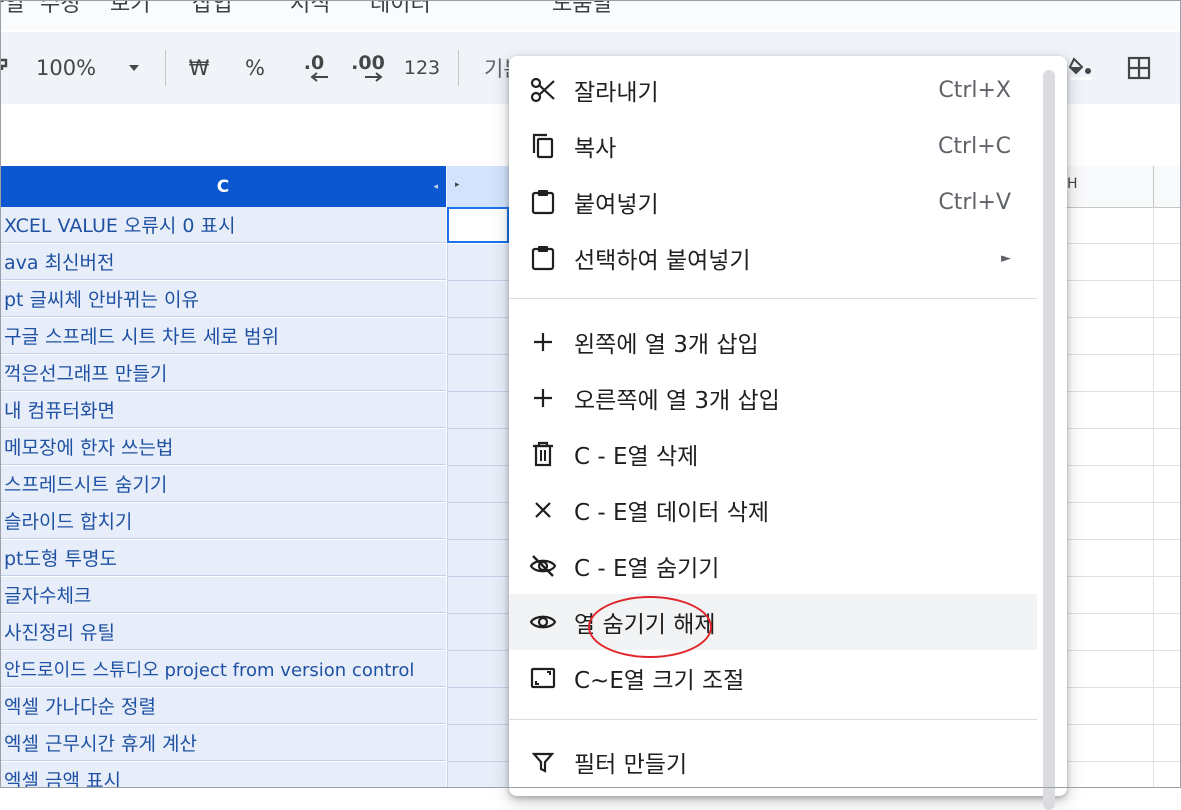 This screenshot has width=1181, height=810. Describe the element at coordinates (223, 186) in the screenshot. I see `column-header-c: C ◂` at that location.